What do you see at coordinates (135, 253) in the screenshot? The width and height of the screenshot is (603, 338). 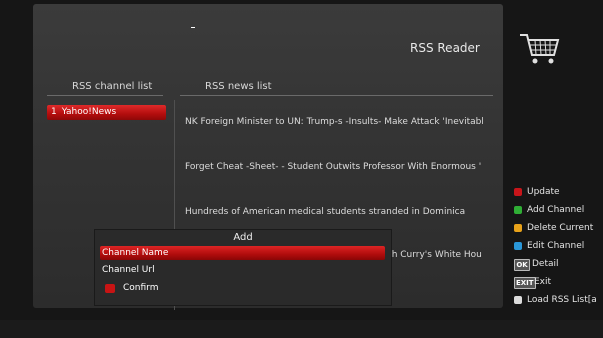 I see `channel-name-label: Channel Name` at bounding box center [135, 253].